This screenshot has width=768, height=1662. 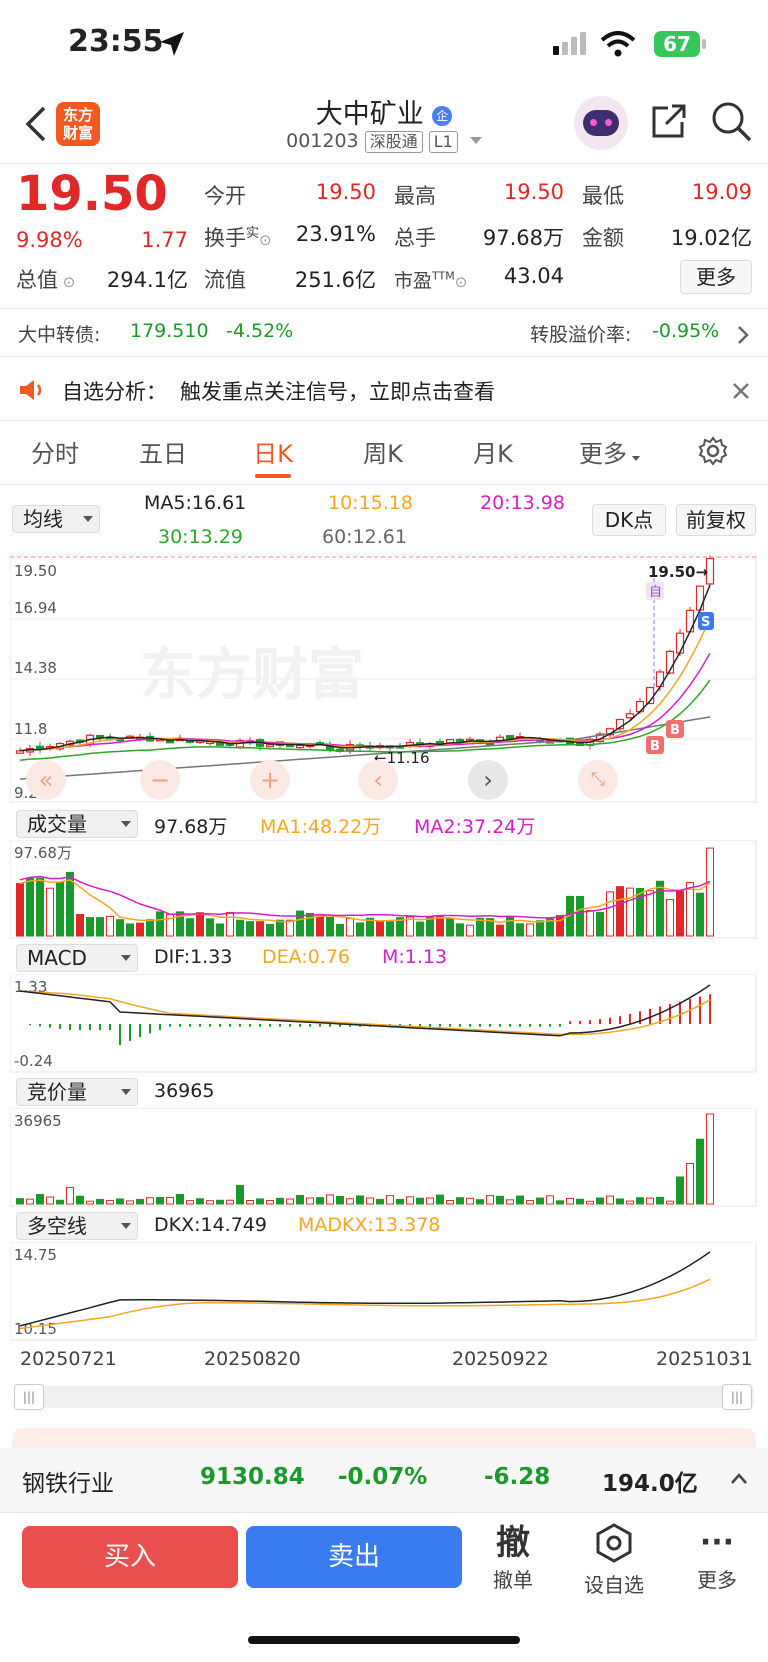 What do you see at coordinates (77, 824) in the screenshot?
I see `indicator-select-volume: 成交量` at bounding box center [77, 824].